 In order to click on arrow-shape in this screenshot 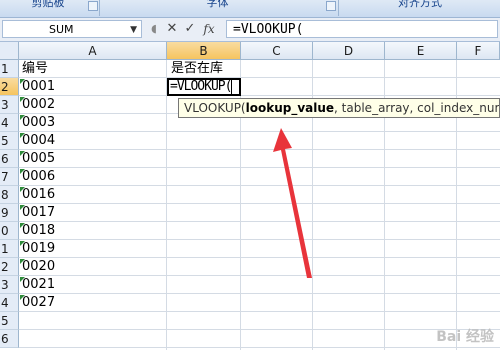, I will do `click(292, 203)`.